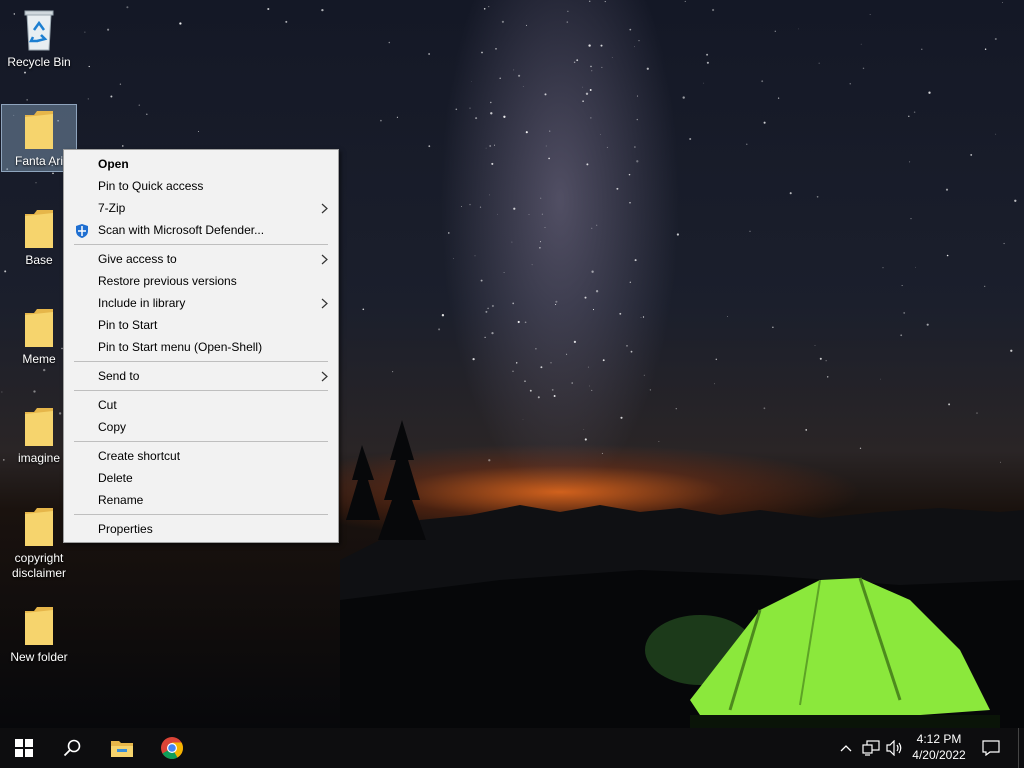  I want to click on desktop-icon-label: Recycle Bin, so click(39, 62).